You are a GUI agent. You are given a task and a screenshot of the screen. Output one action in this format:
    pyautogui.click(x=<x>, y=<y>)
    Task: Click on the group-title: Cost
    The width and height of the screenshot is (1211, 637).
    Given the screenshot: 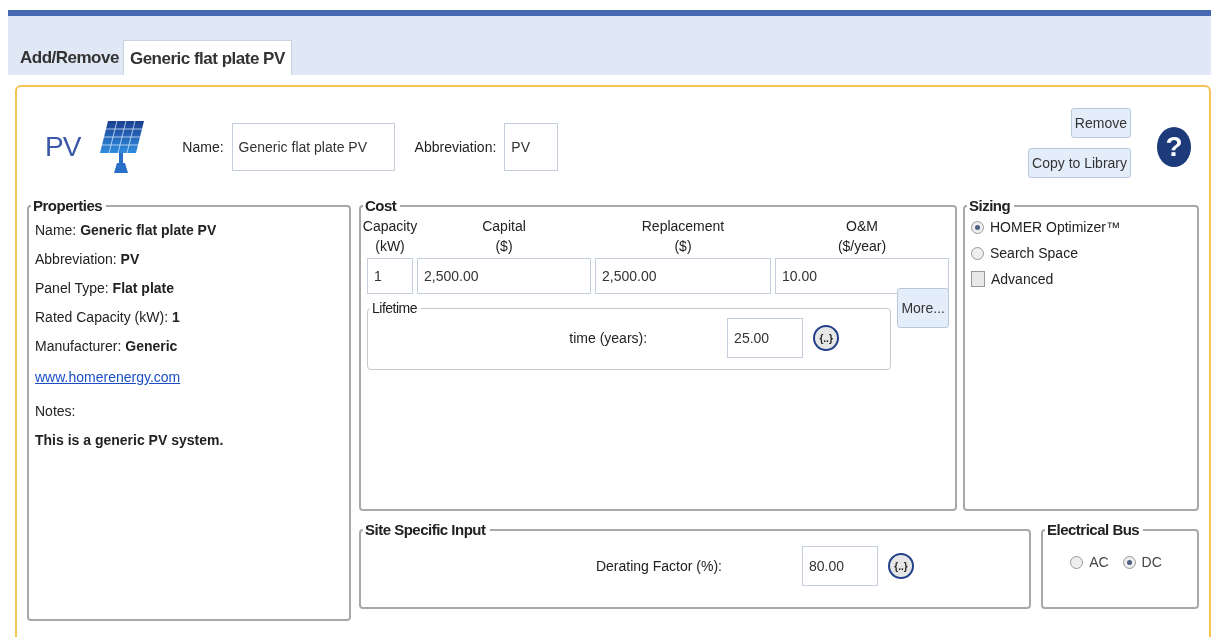 What is the action you would take?
    pyautogui.click(x=381, y=205)
    